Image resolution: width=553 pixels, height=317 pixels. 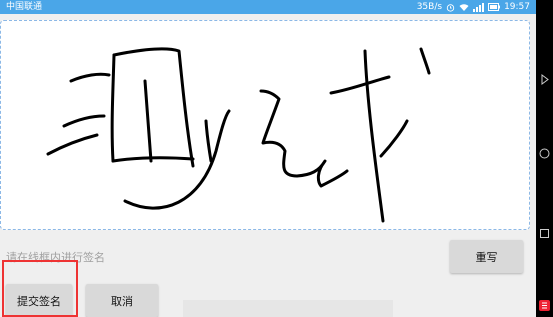 I want to click on back-icon, so click(x=544, y=79).